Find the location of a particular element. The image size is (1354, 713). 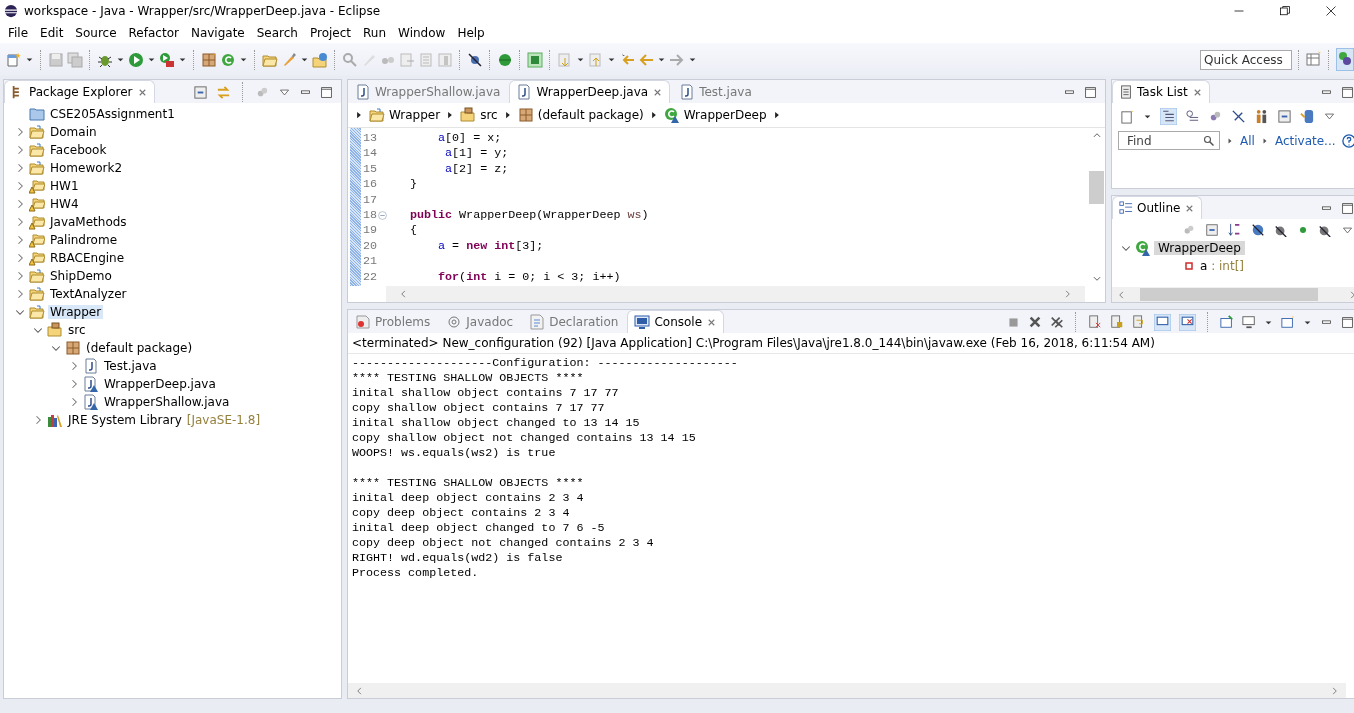

display-console-icon is located at coordinates (1248, 322).